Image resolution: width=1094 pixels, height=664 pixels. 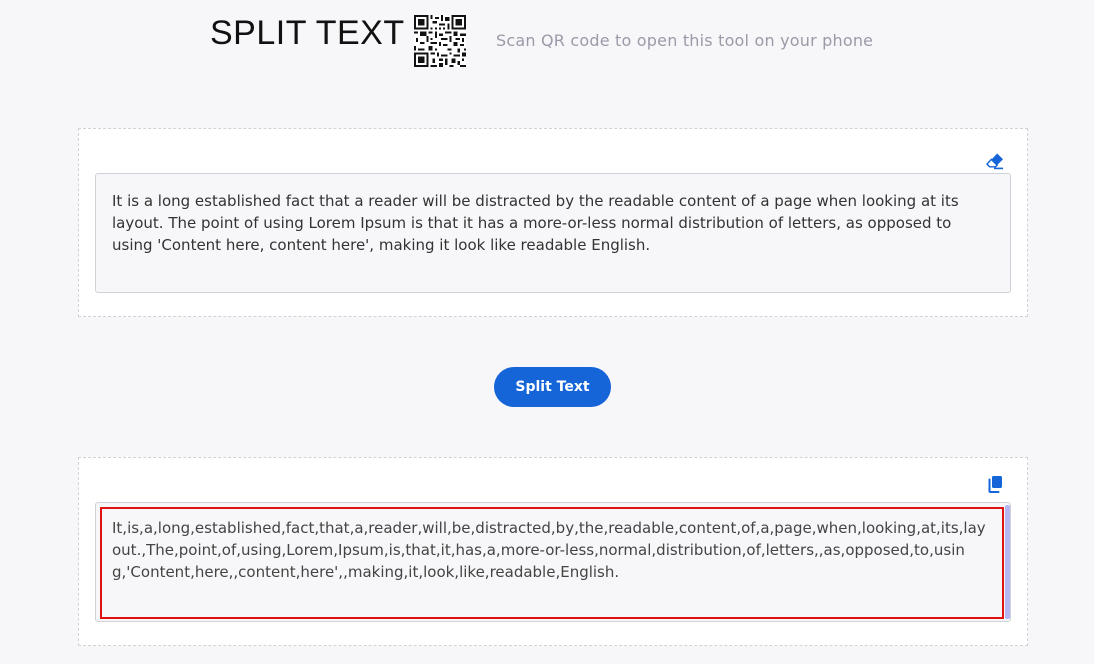 I want to click on page-title: SPLIT TEXT, so click(x=307, y=33).